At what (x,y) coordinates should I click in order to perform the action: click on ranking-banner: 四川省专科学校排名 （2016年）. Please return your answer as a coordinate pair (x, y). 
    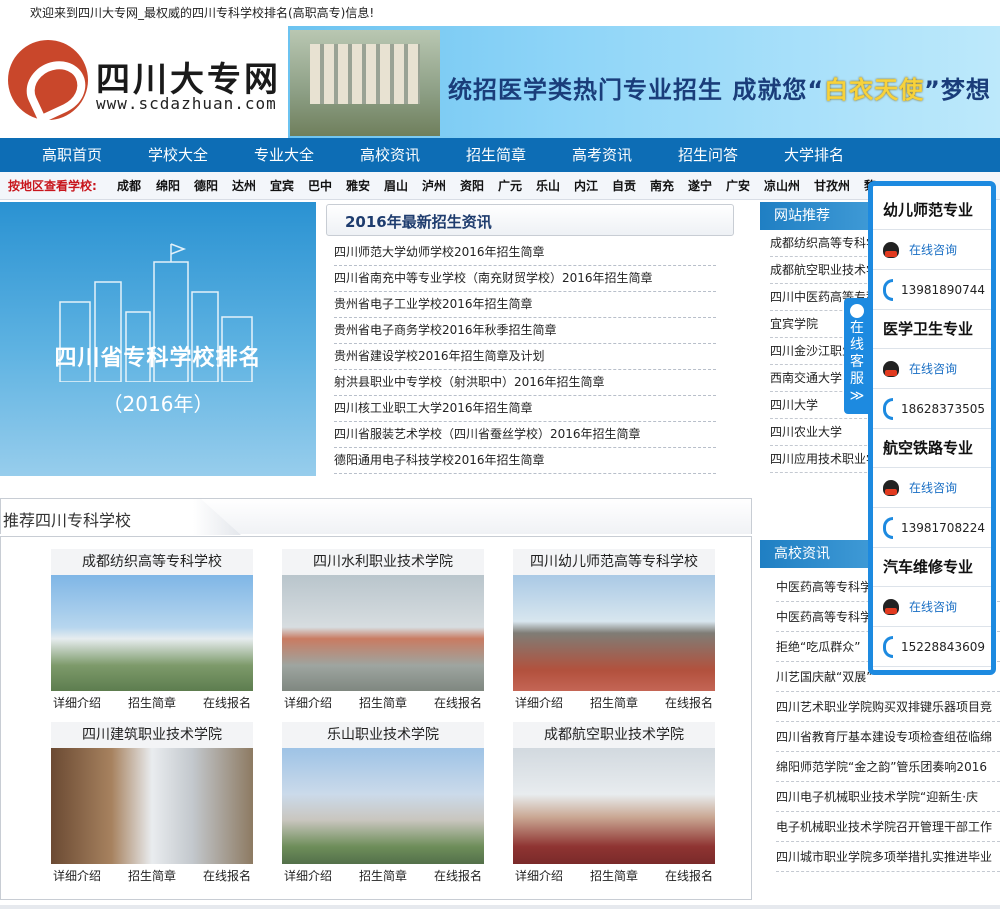
    Looking at the image, I should click on (158, 339).